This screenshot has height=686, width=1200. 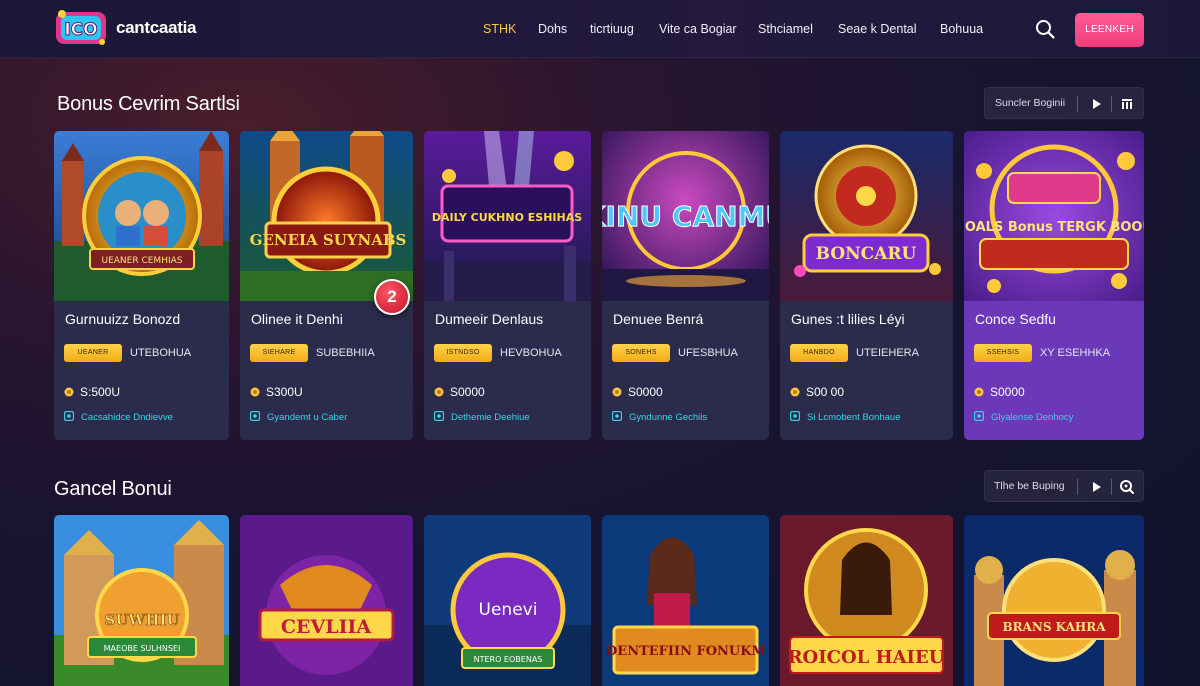 I want to click on card-tag: UFESBHUA, so click(x=708, y=353).